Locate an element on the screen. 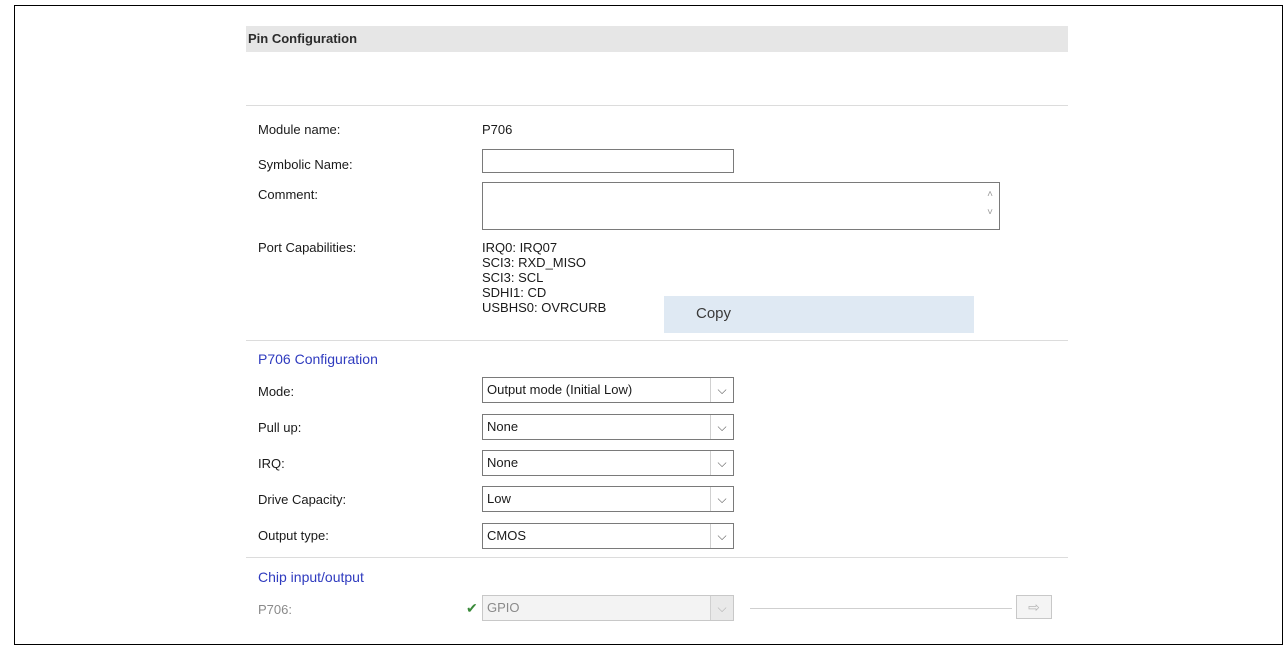 The width and height of the screenshot is (1286, 645). irq-select-value: None is located at coordinates (503, 462).